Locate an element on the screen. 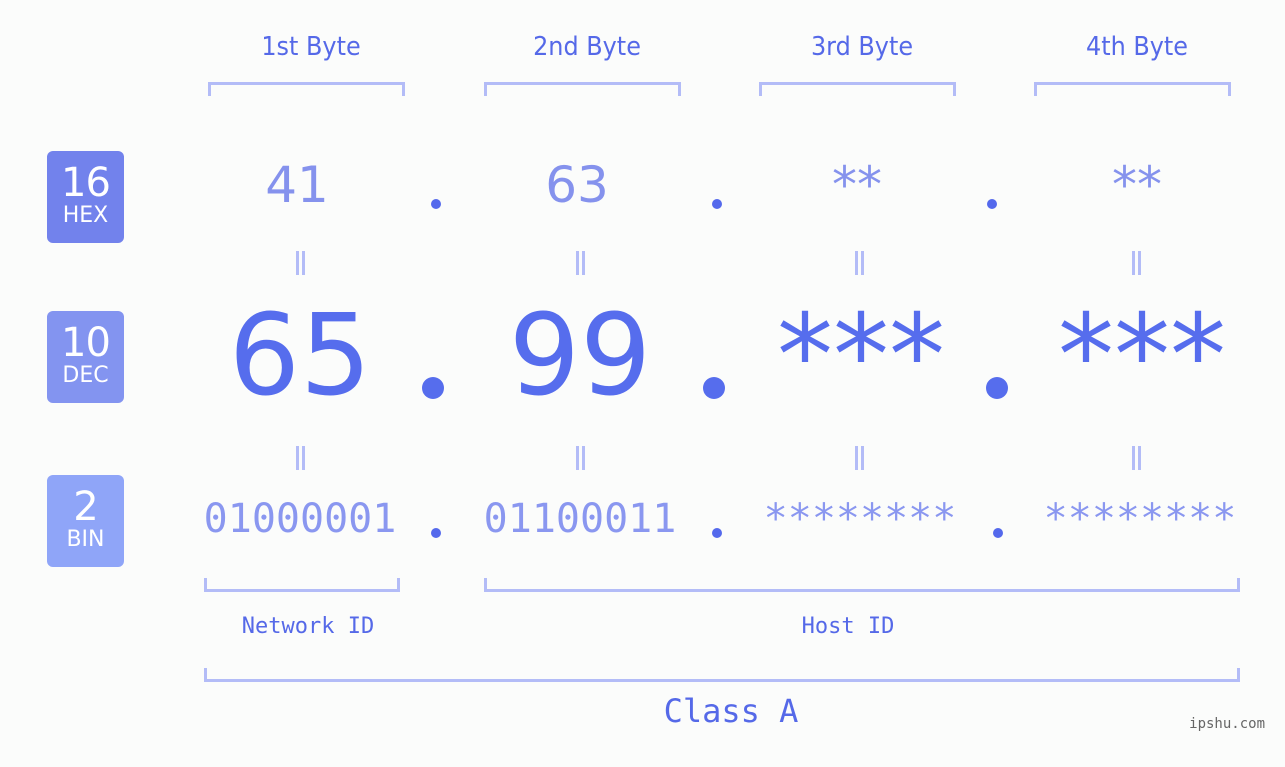 Image resolution: width=1285 pixels, height=767 pixels. bin-badge-base: 2 is located at coordinates (85, 507).